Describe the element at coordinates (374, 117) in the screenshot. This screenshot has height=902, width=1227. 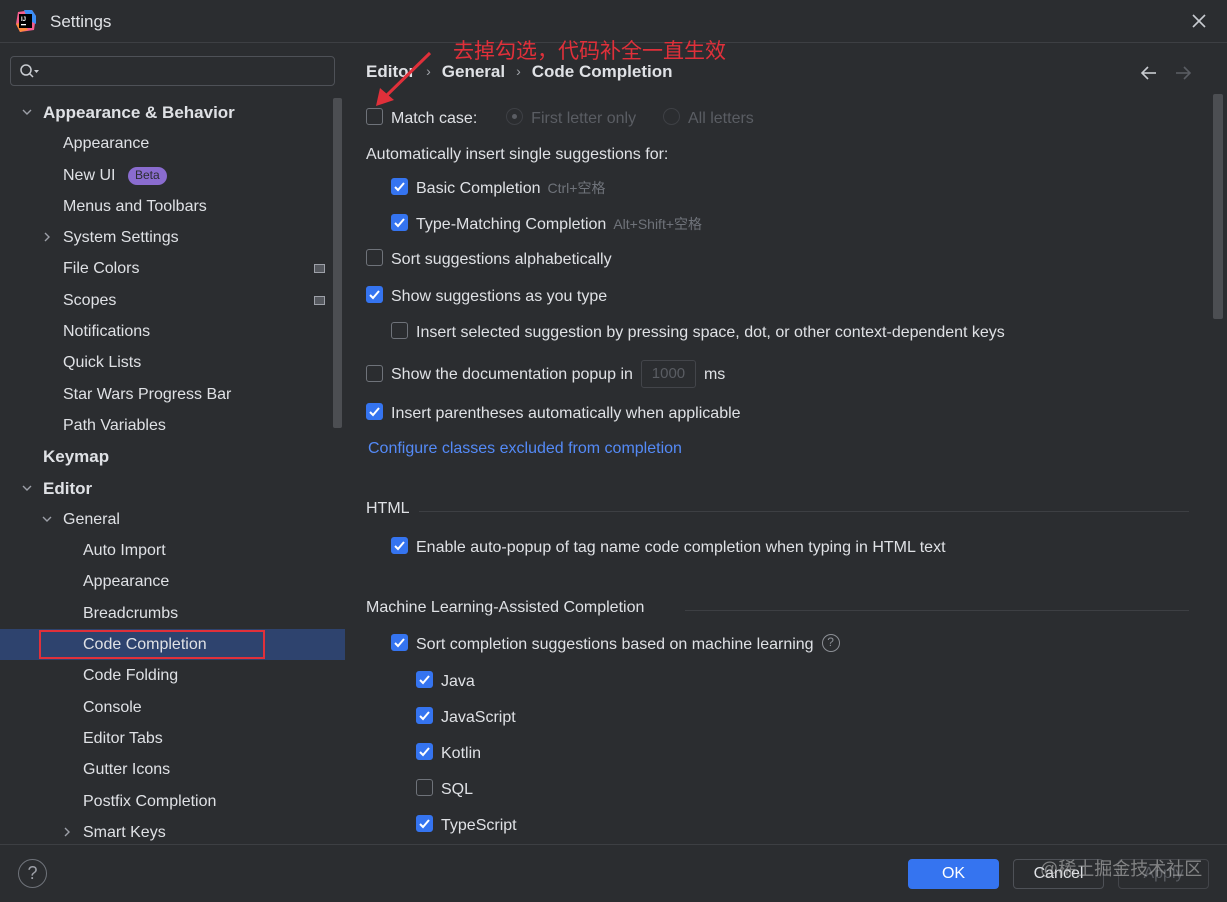
I see `match-case-checkbox` at that location.